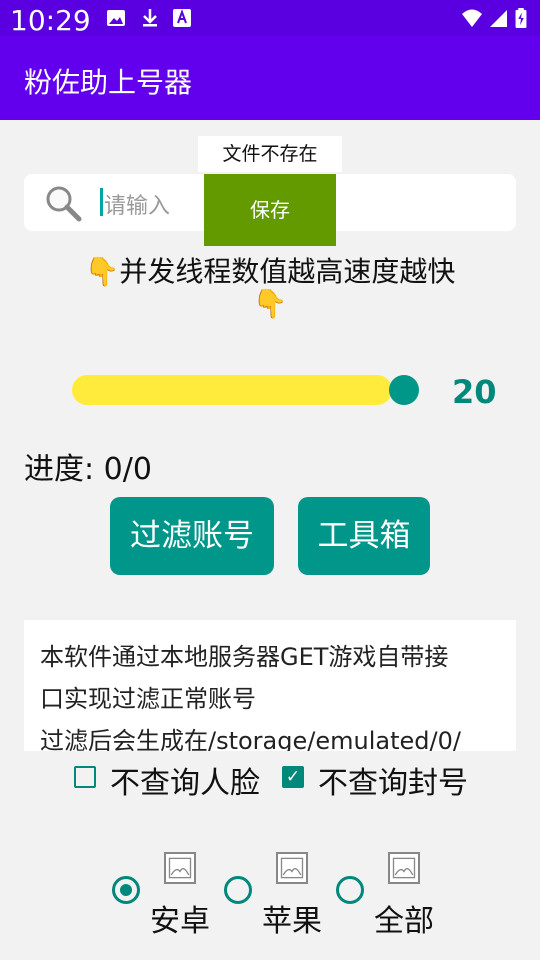 Image resolution: width=540 pixels, height=960 pixels. What do you see at coordinates (85, 777) in the screenshot?
I see `no-face-checkbox` at bounding box center [85, 777].